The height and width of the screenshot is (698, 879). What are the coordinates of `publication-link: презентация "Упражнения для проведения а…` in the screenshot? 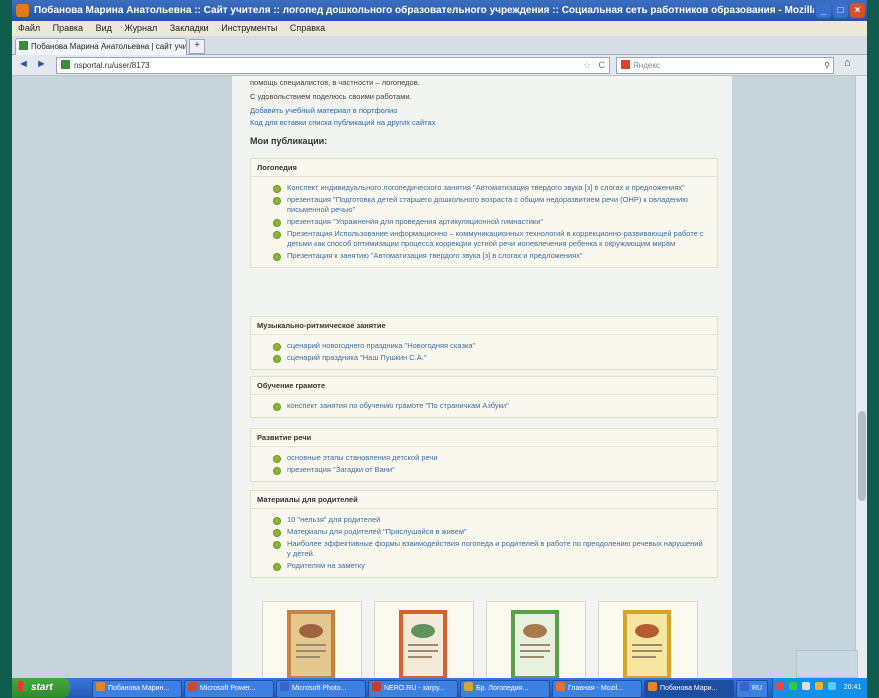 It's located at (484, 222).